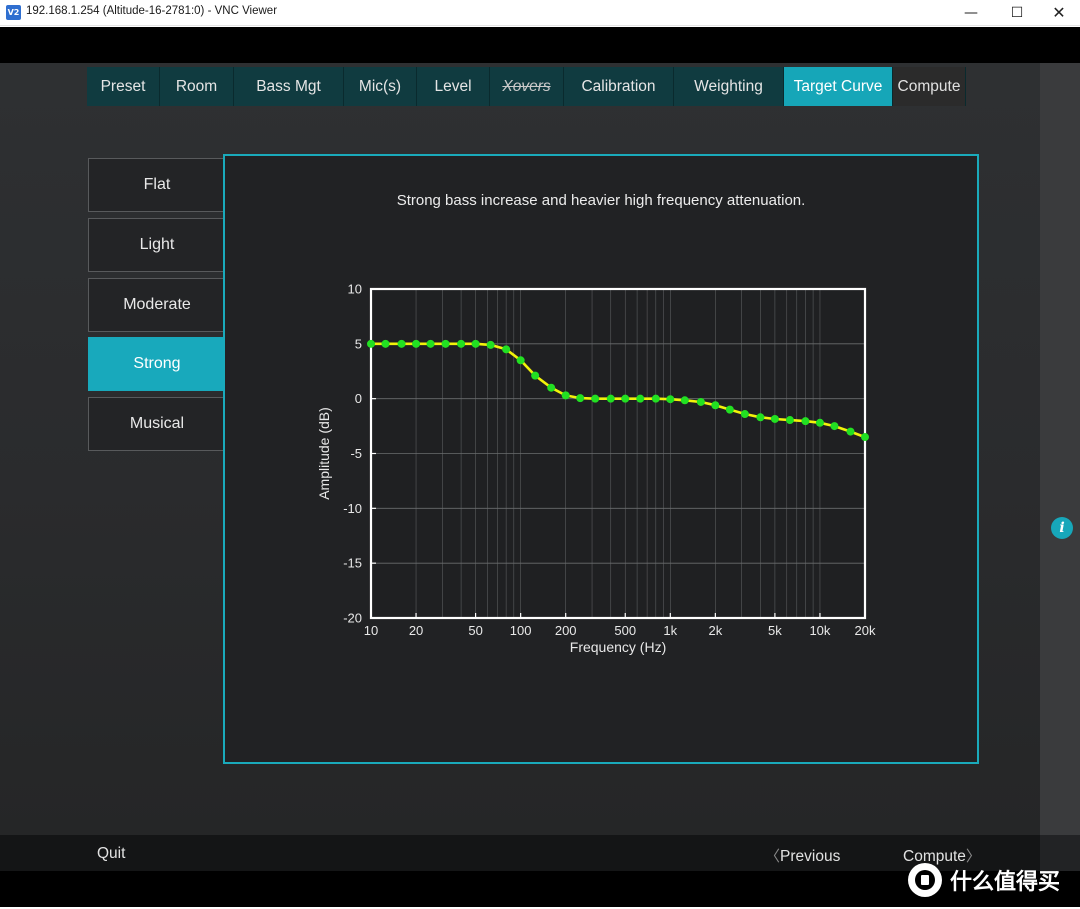 The image size is (1080, 909). I want to click on watermark-text: 什么值得买, so click(1005, 882).